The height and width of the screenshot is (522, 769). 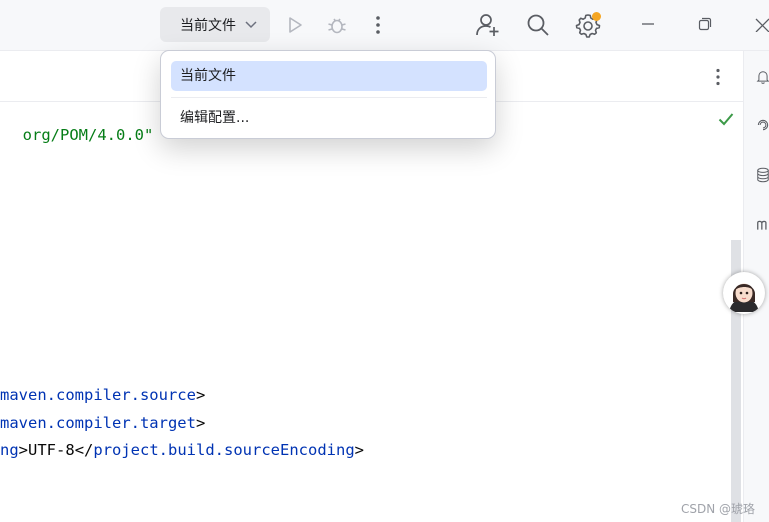 I want to click on notifications-bell-icon, so click(x=762, y=77).